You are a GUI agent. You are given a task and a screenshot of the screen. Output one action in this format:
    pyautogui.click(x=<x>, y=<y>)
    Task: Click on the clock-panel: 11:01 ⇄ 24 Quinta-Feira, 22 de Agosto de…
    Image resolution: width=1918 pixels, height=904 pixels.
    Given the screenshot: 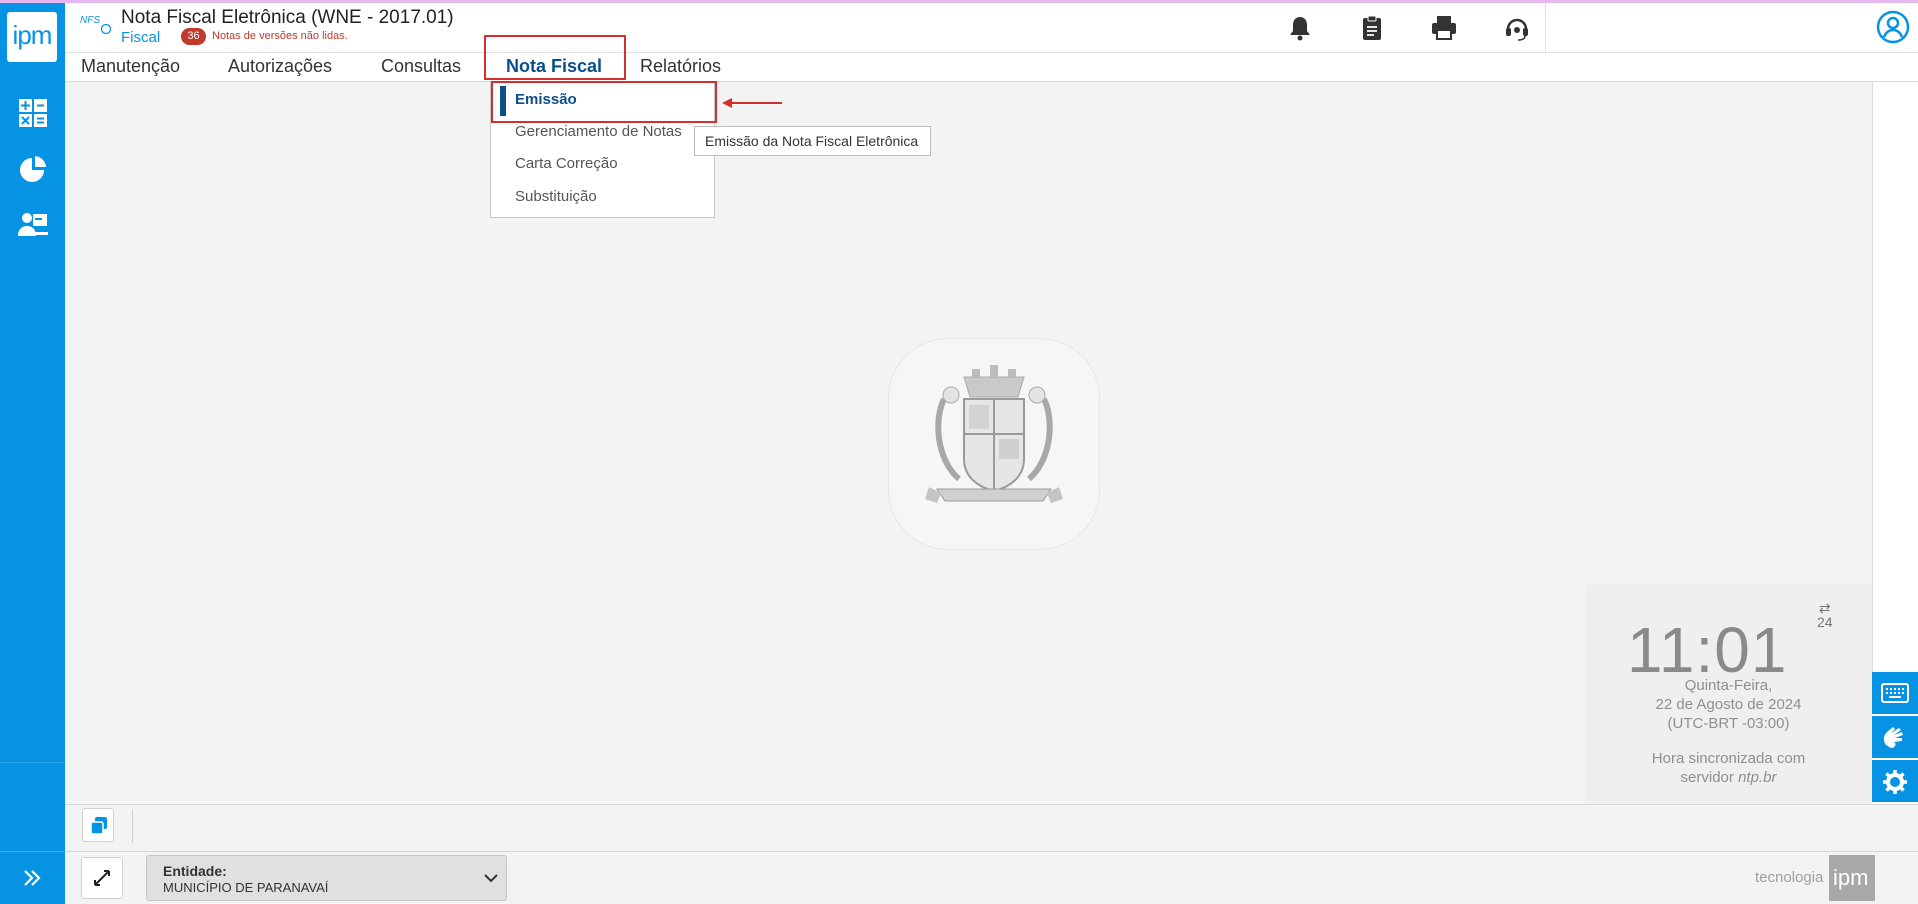 What is the action you would take?
    pyautogui.click(x=1728, y=694)
    